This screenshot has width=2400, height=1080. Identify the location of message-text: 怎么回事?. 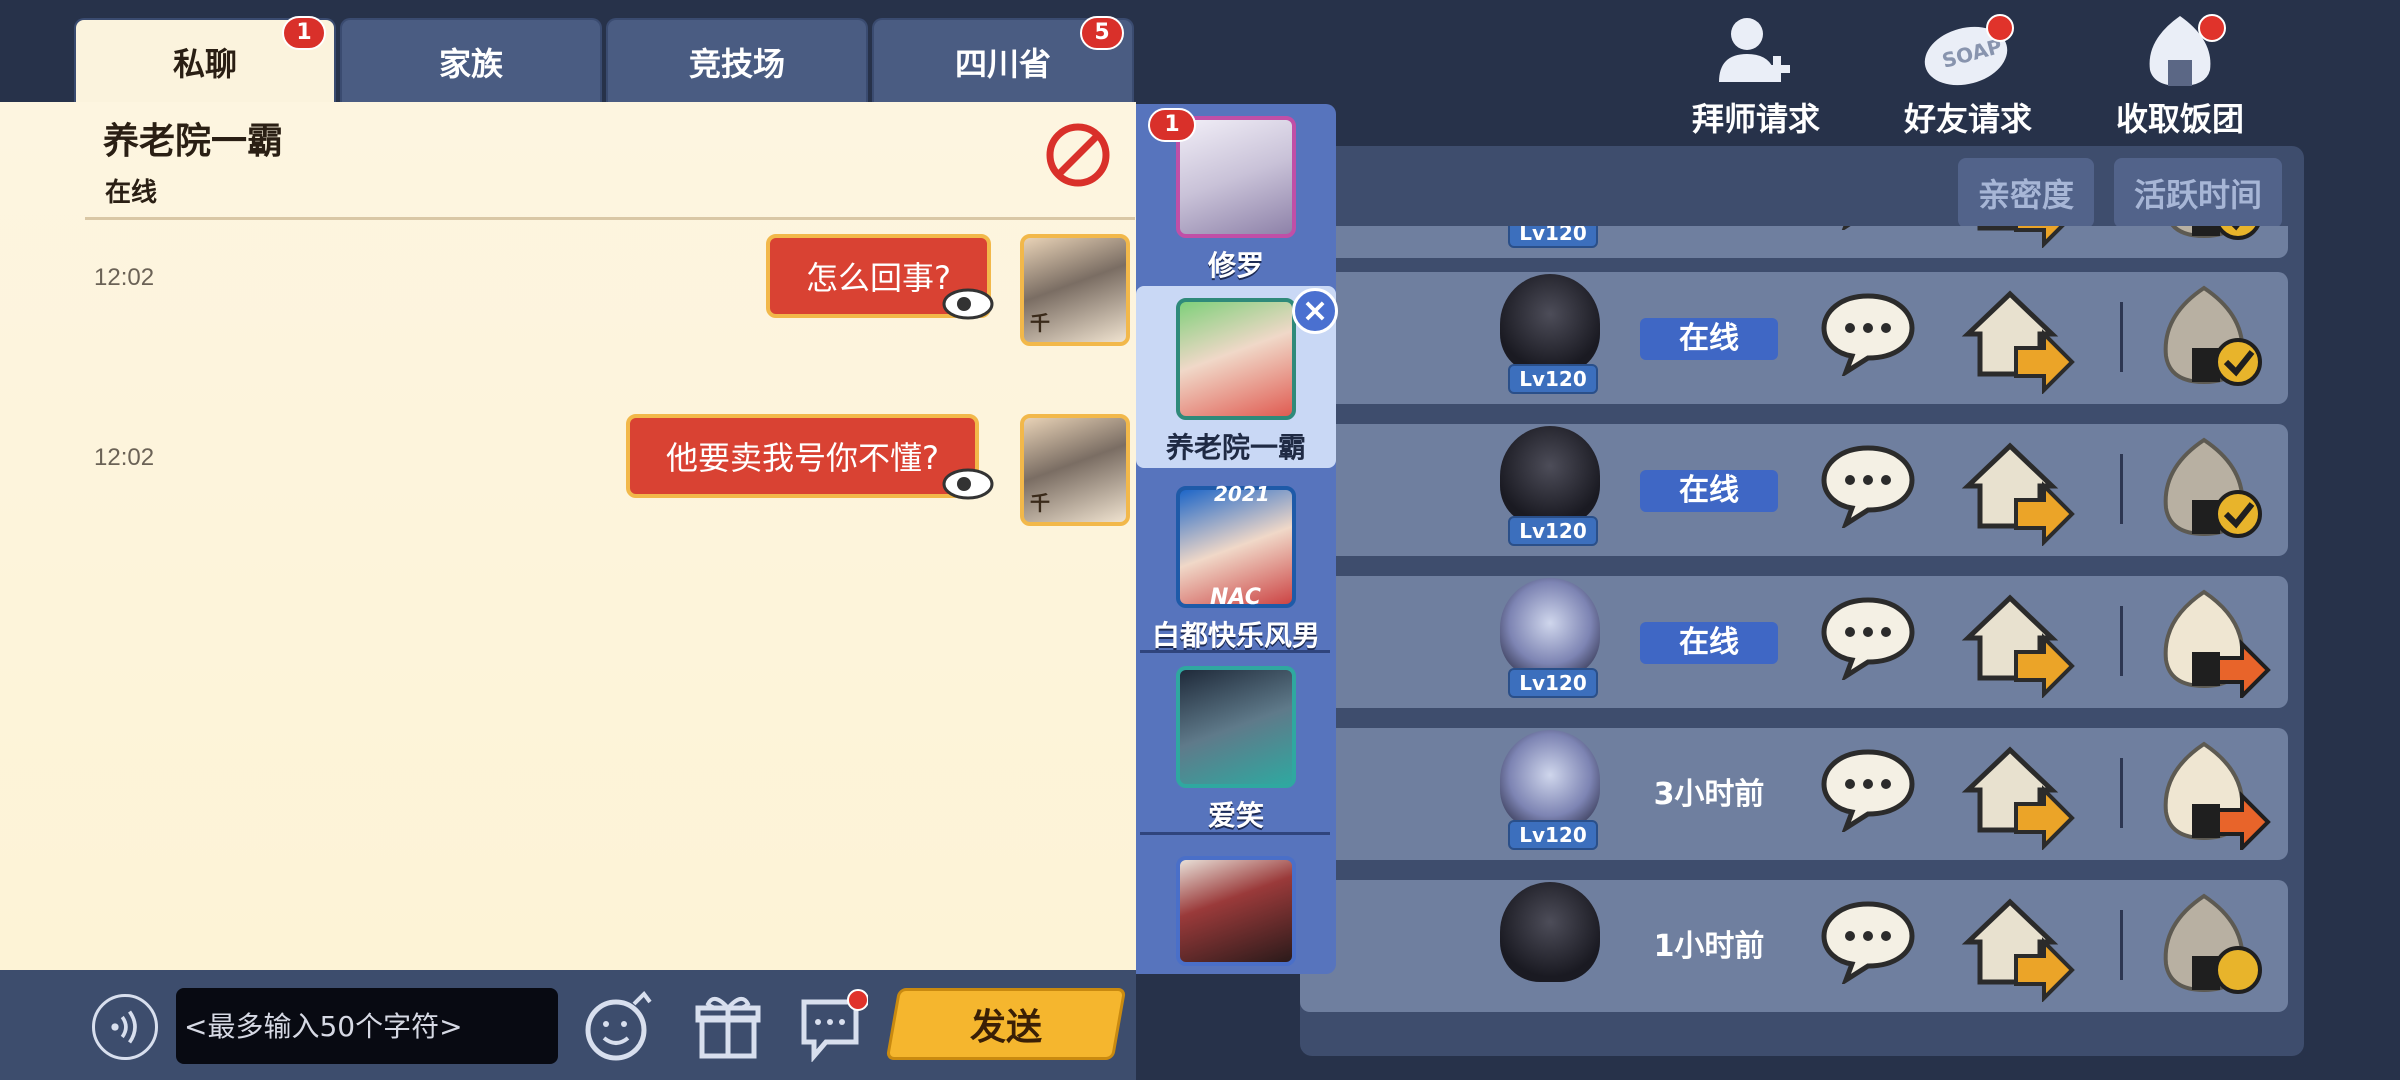
(878, 278).